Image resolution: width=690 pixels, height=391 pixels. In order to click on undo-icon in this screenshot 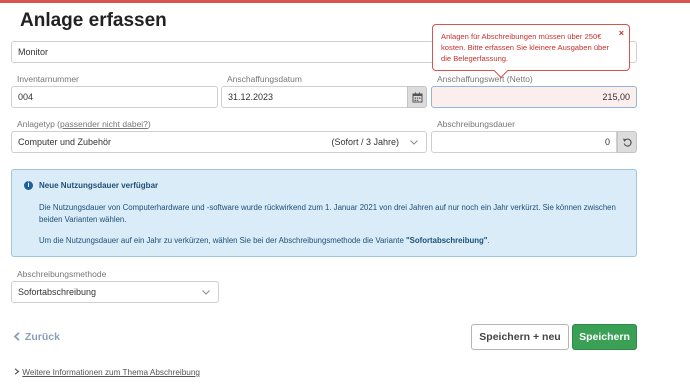, I will do `click(627, 142)`.